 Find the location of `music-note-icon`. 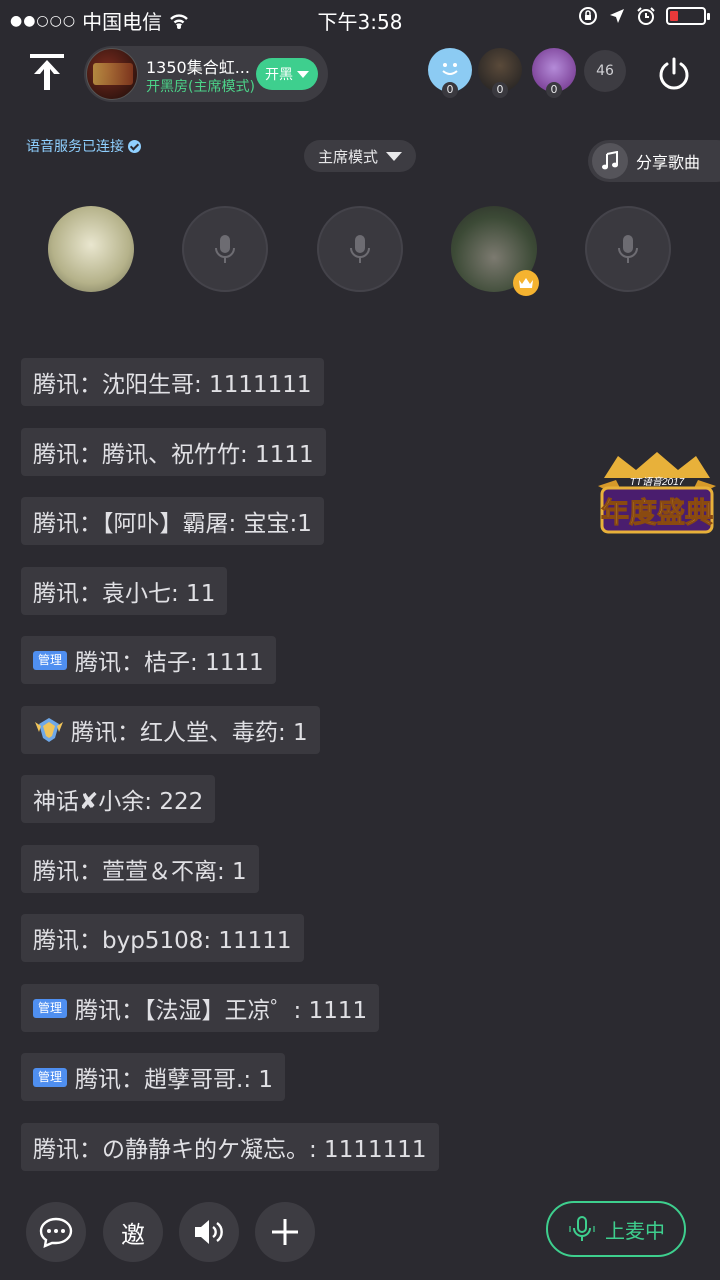

music-note-icon is located at coordinates (610, 161).